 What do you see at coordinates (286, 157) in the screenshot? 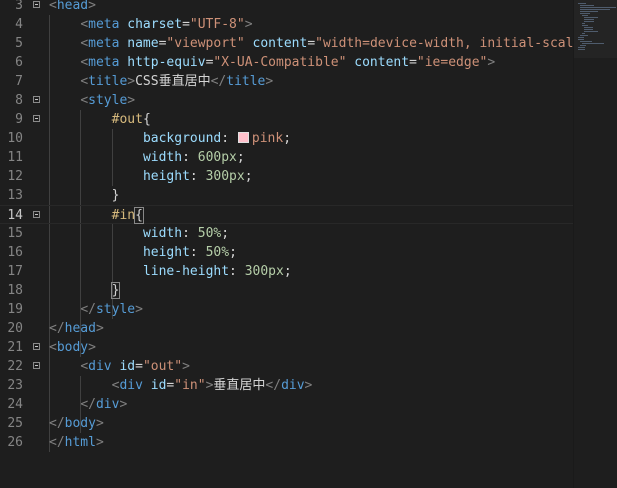
I see `code-line: 11 width: 600px;` at bounding box center [286, 157].